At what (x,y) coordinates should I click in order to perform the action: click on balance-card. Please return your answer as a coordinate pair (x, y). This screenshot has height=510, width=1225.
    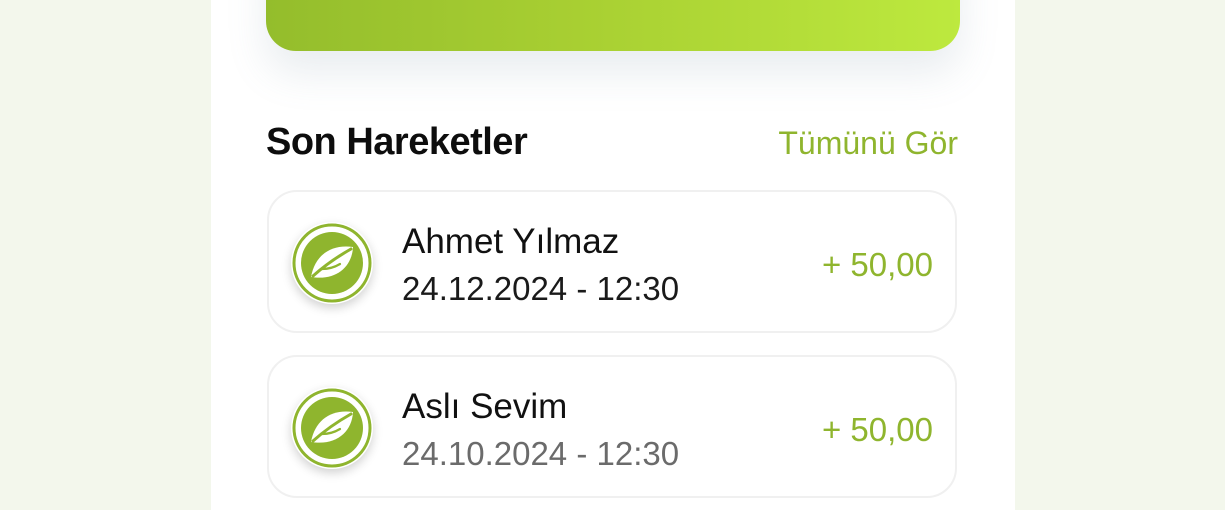
    Looking at the image, I should click on (613, 25).